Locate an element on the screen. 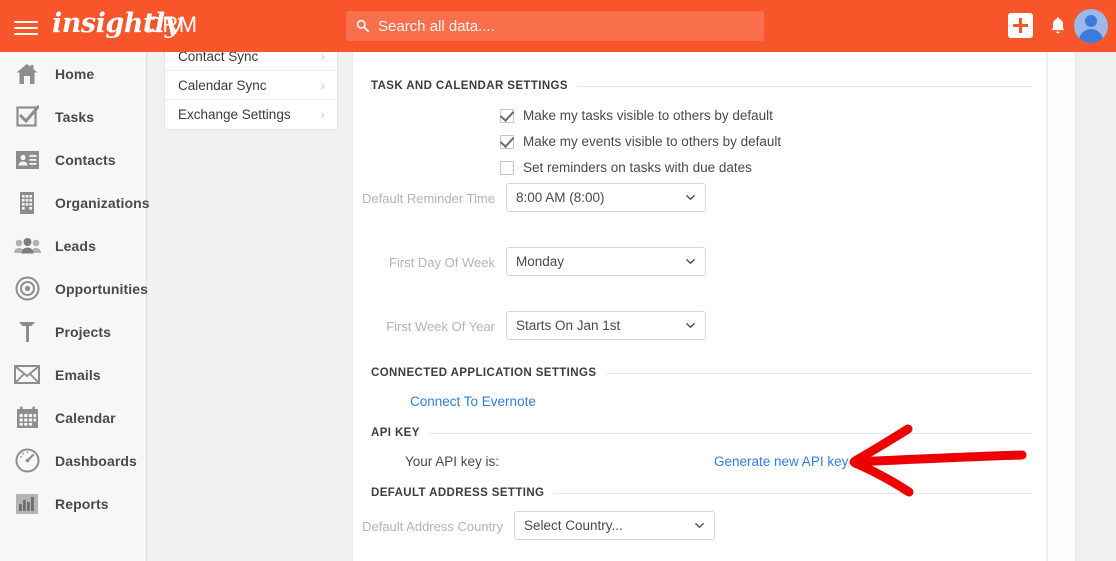  section-heading-text: CONNECTED APPLICATION SETTINGS is located at coordinates (484, 373).